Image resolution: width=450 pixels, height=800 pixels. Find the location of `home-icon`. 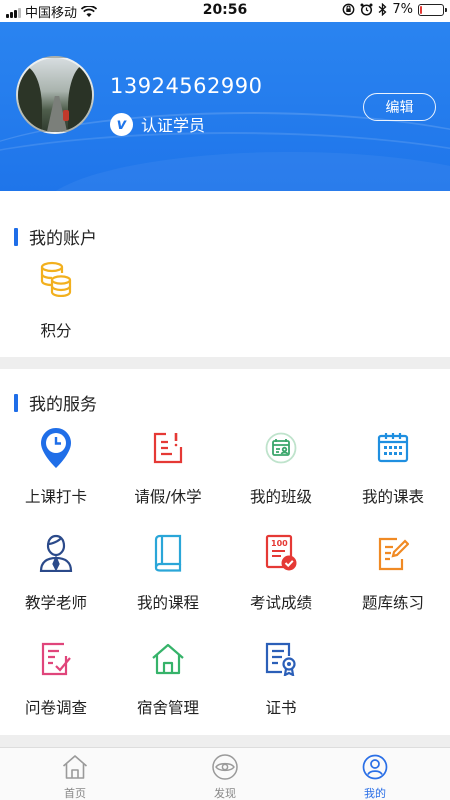

home-icon is located at coordinates (75, 767).